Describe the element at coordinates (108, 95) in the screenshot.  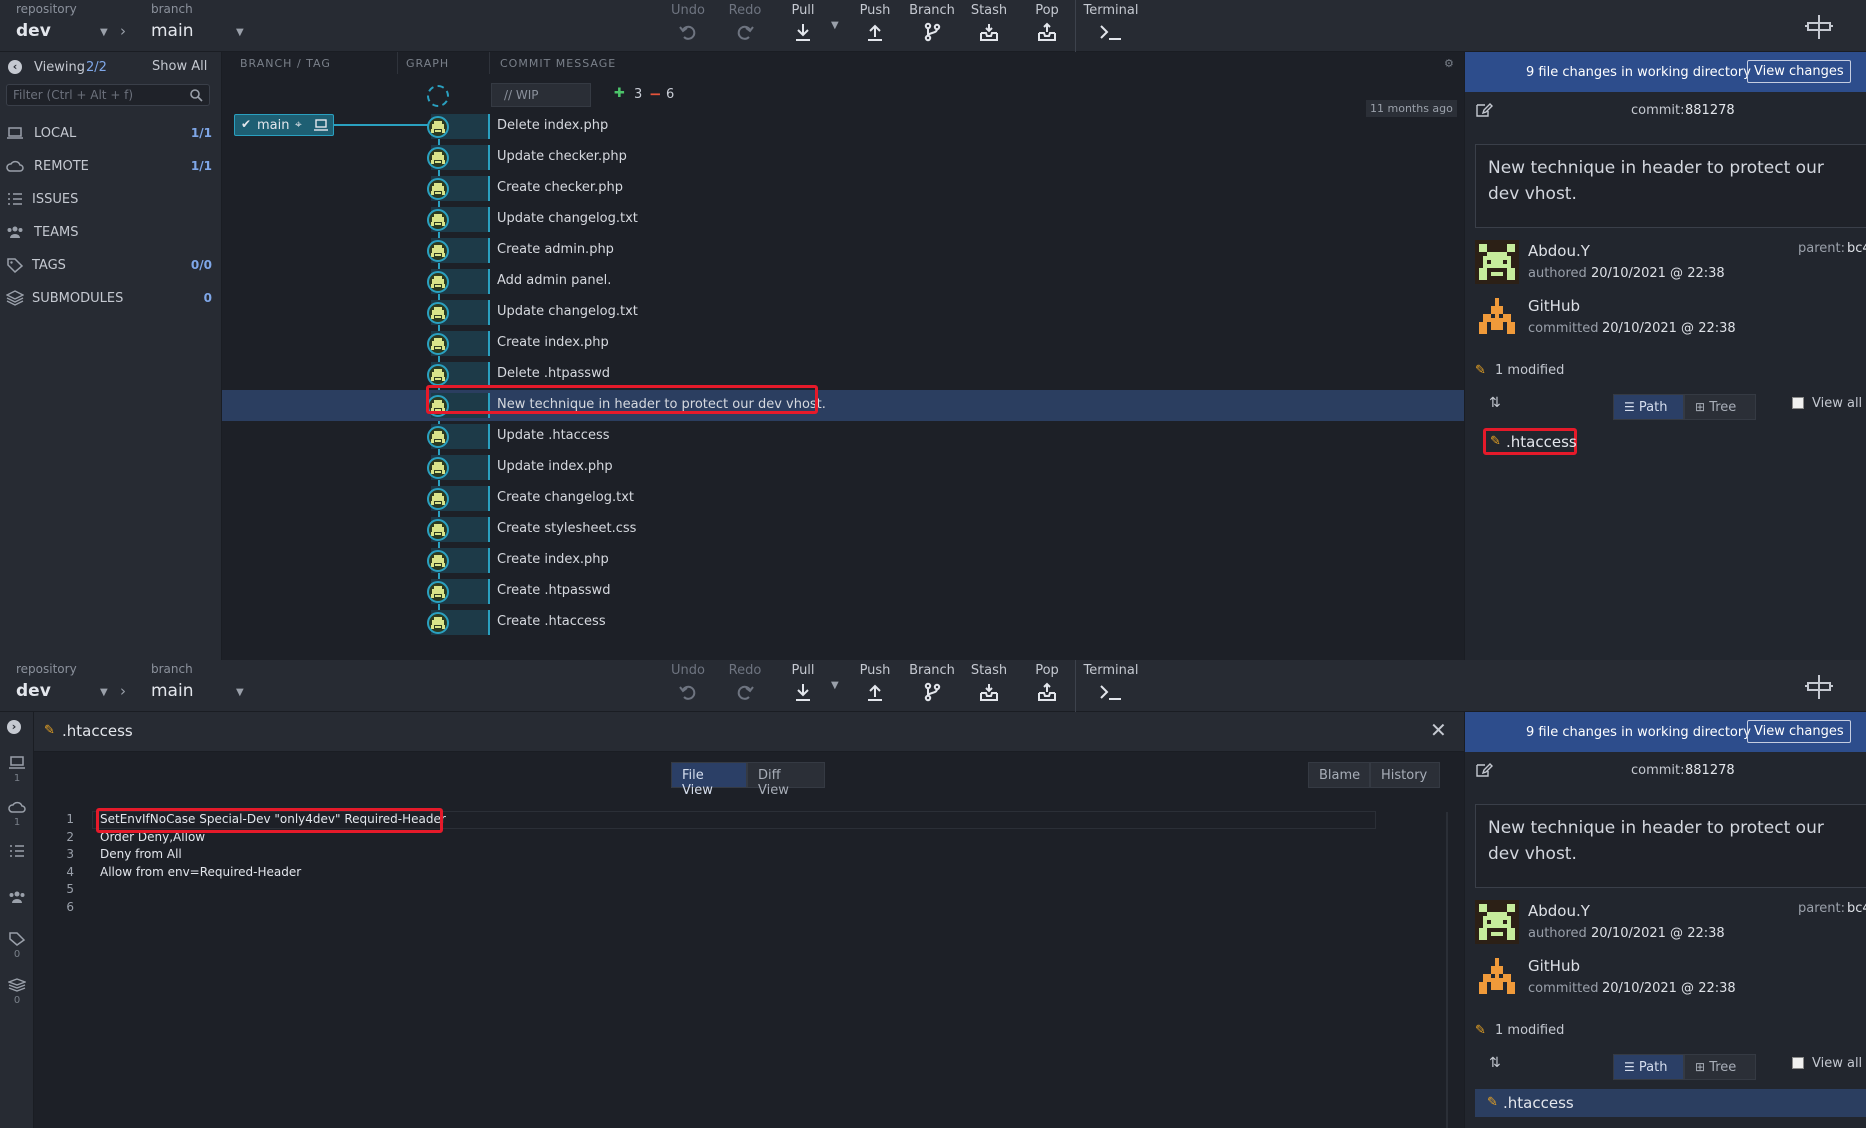
I see `filter-input: Filter (Ctrl + Alt + f)` at that location.